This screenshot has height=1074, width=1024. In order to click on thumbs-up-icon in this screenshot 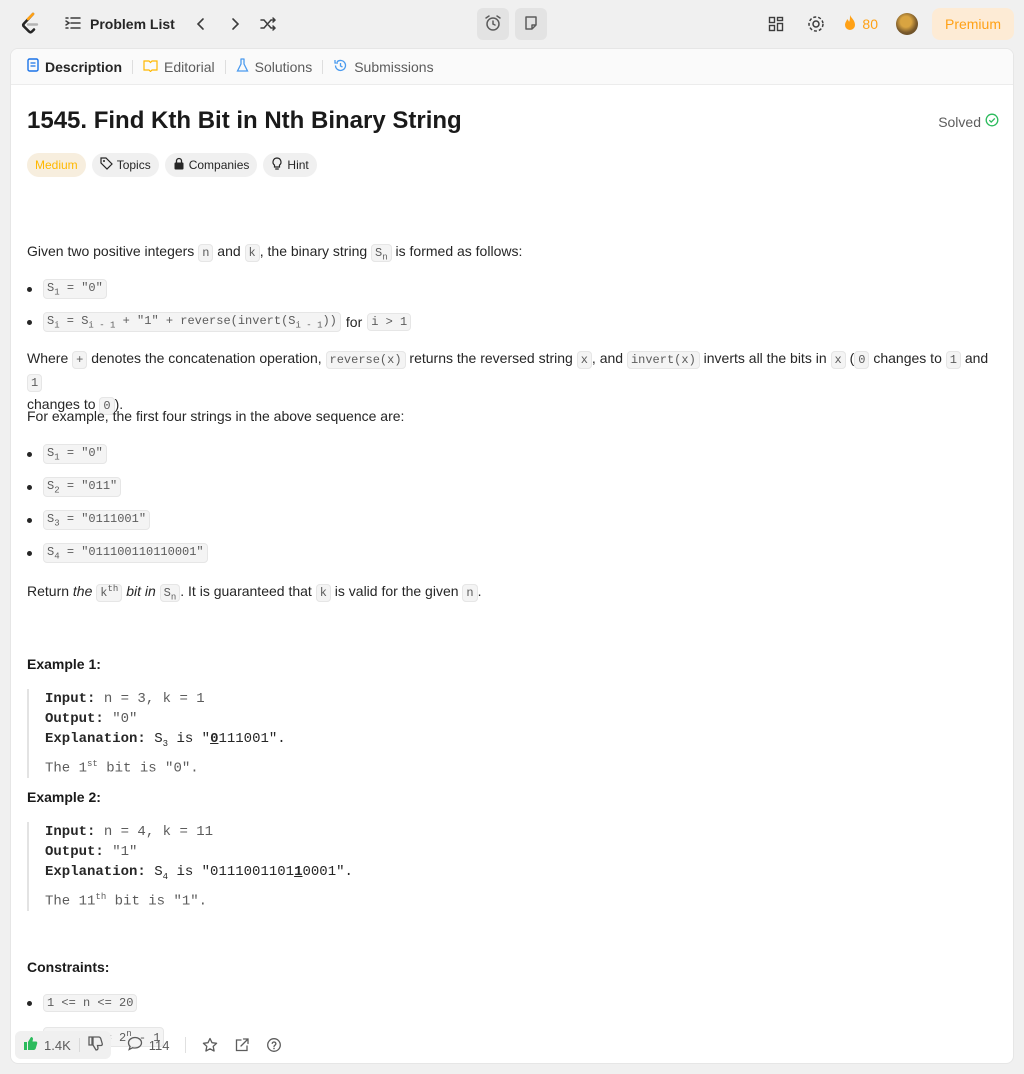, I will do `click(30, 1045)`.